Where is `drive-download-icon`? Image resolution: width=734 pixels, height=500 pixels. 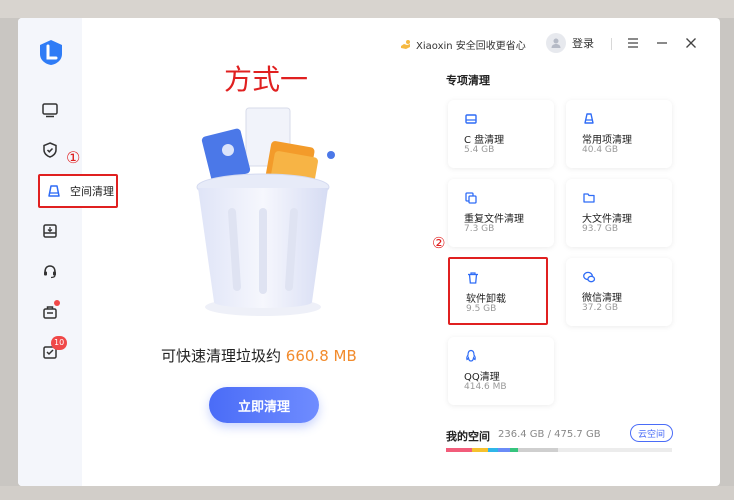
drive-download-icon is located at coordinates (50, 231).